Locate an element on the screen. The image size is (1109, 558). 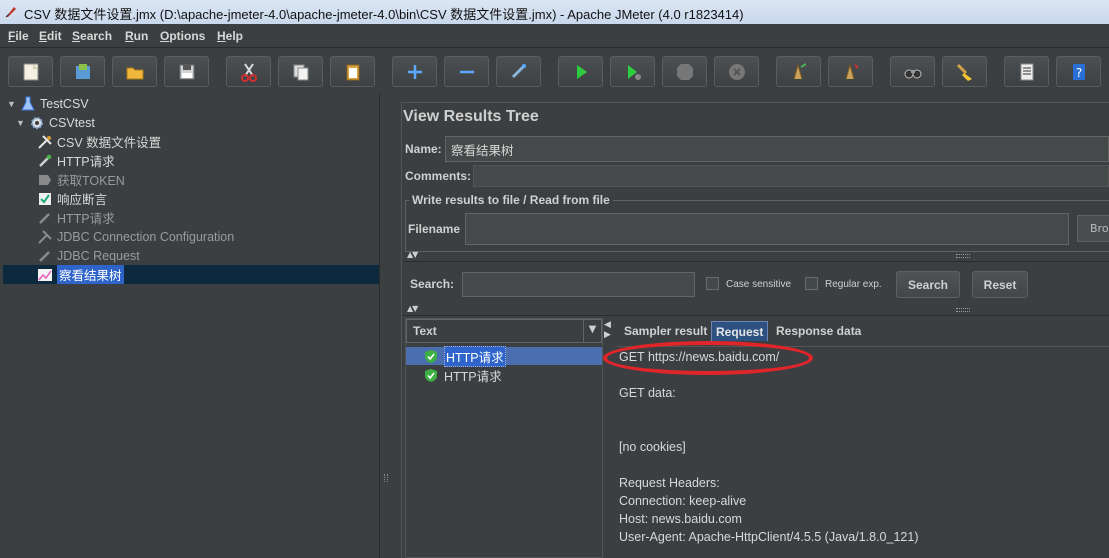
tree-node-label: CSVtest is located at coordinates (72, 122).